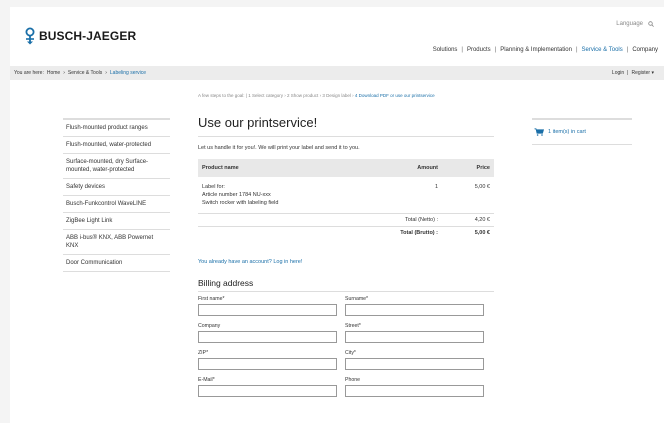 This screenshot has height=423, width=664. Describe the element at coordinates (53, 73) in the screenshot. I see `breadcrumb-home: Home` at that location.